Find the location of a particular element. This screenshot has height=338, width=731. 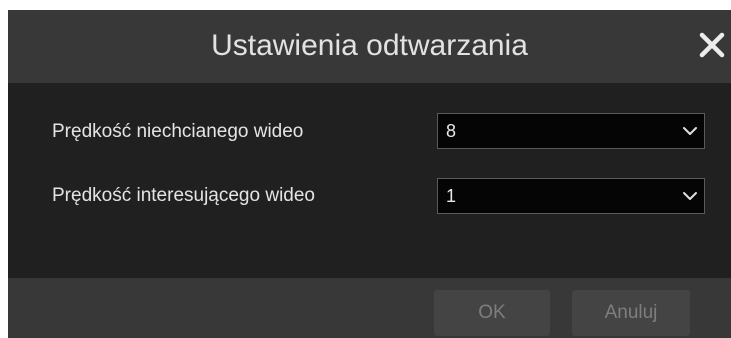

close-icon is located at coordinates (712, 45).